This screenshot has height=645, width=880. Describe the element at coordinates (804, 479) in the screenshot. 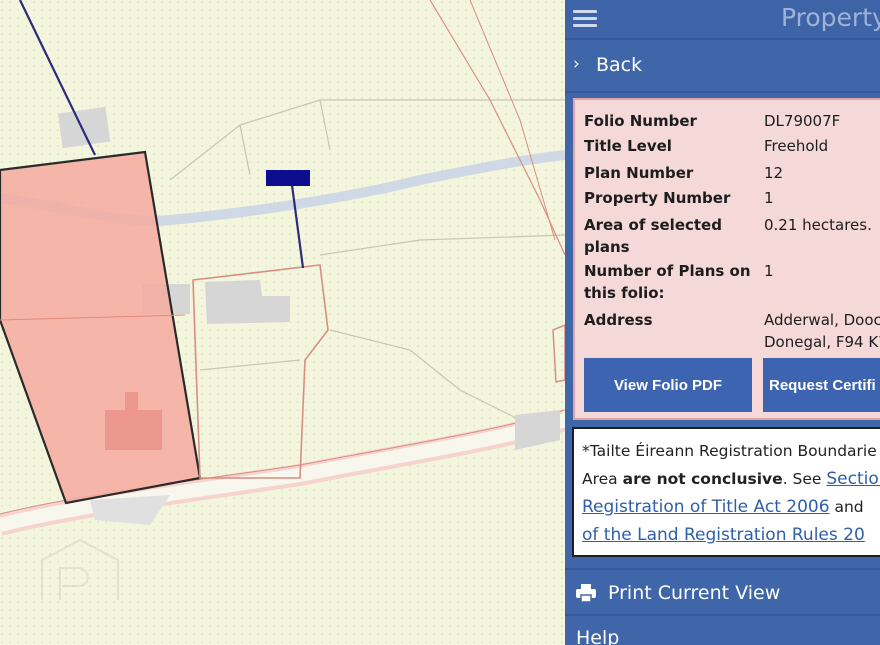

I see `notice-text: . See` at that location.